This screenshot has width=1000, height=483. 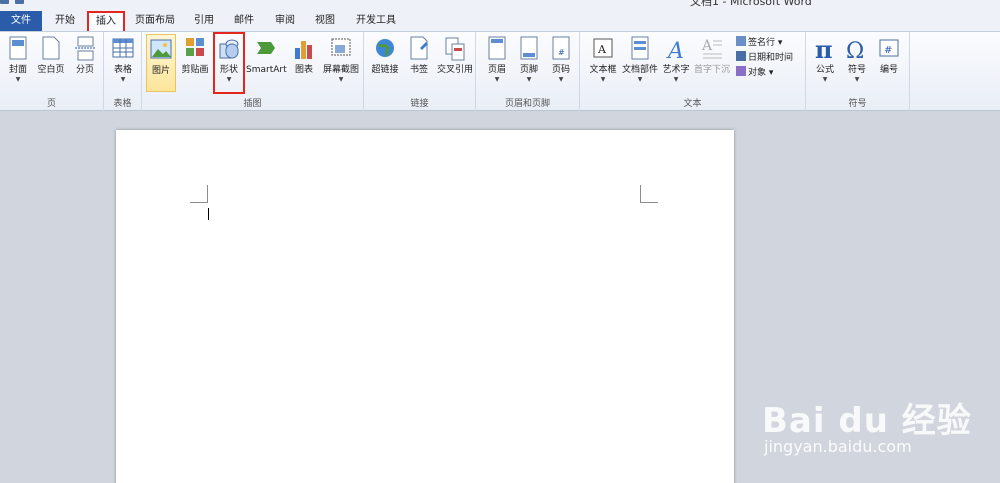 What do you see at coordinates (754, 72) in the screenshot?
I see `object-button: 对象 ▾` at bounding box center [754, 72].